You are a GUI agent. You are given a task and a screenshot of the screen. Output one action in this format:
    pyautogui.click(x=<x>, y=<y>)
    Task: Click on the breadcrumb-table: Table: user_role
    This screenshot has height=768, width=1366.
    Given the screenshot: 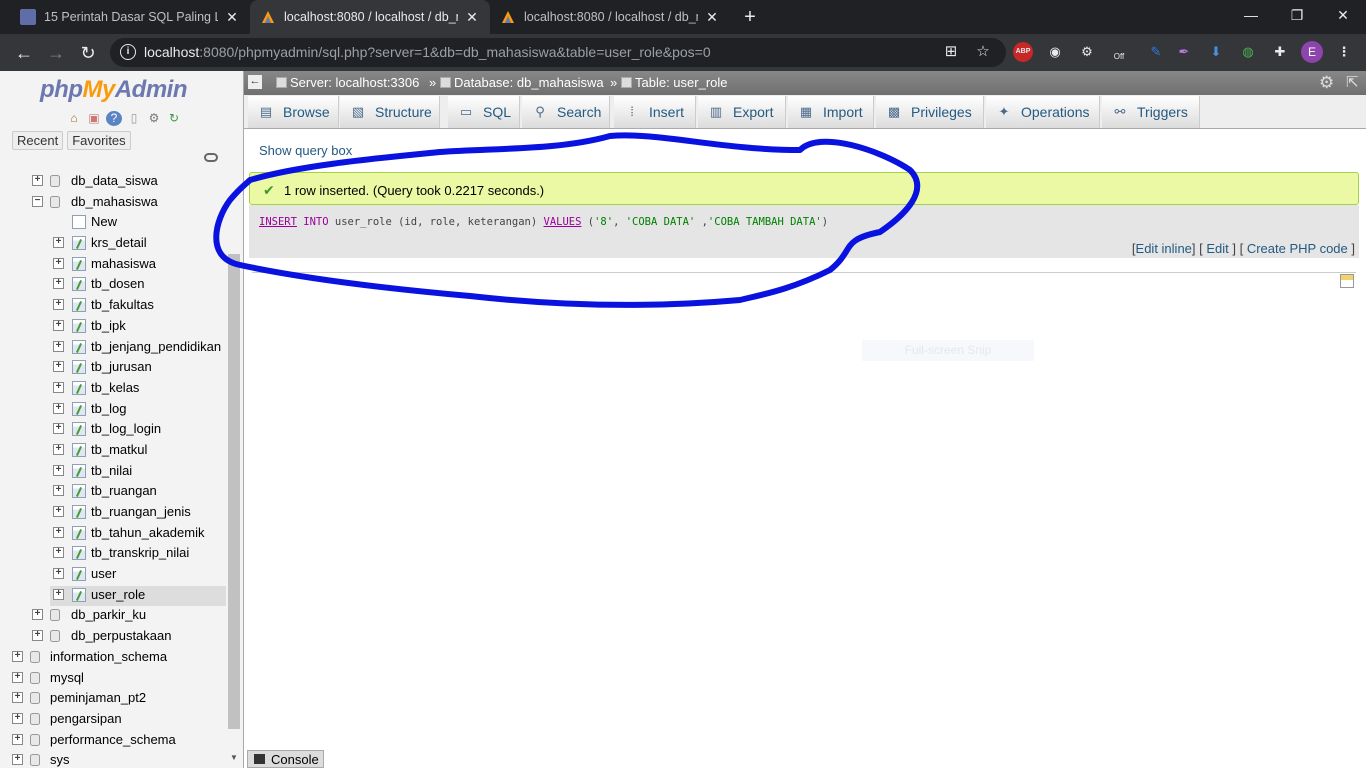 What is the action you would take?
    pyautogui.click(x=674, y=82)
    